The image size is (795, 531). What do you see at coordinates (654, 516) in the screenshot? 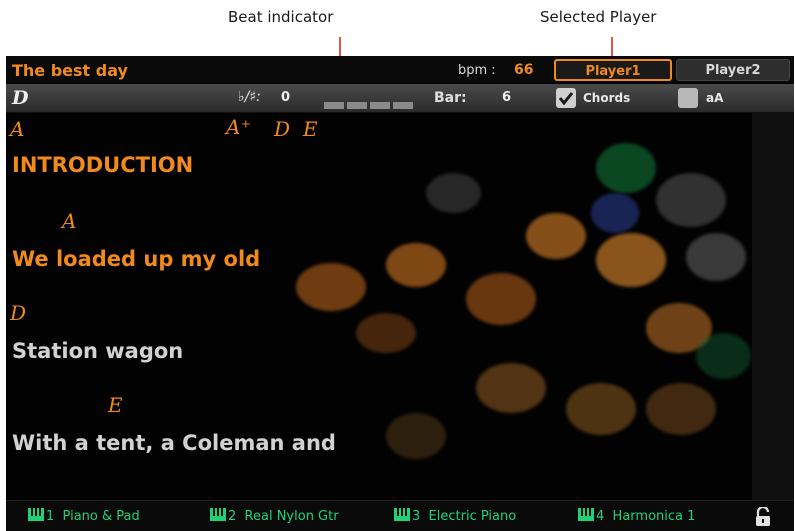
I see `track-name: Harmonica 1` at bounding box center [654, 516].